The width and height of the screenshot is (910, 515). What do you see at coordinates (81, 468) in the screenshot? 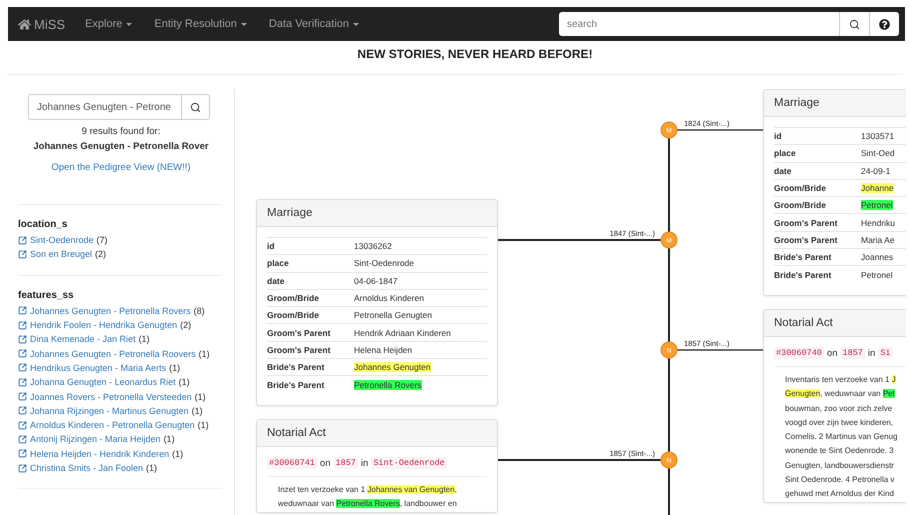
I see `facet-link: Christina Smits - Jan Foolen` at bounding box center [81, 468].